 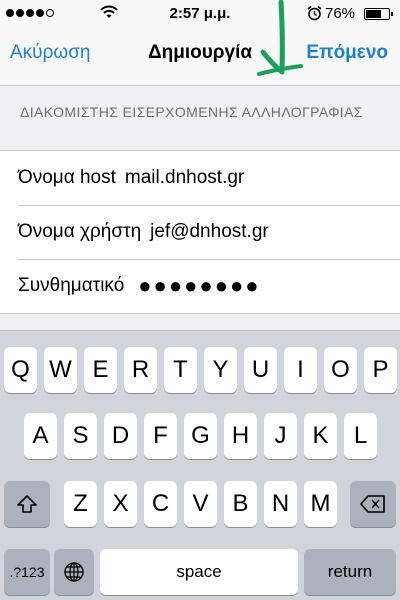 I want to click on shift-key, so click(x=27, y=504).